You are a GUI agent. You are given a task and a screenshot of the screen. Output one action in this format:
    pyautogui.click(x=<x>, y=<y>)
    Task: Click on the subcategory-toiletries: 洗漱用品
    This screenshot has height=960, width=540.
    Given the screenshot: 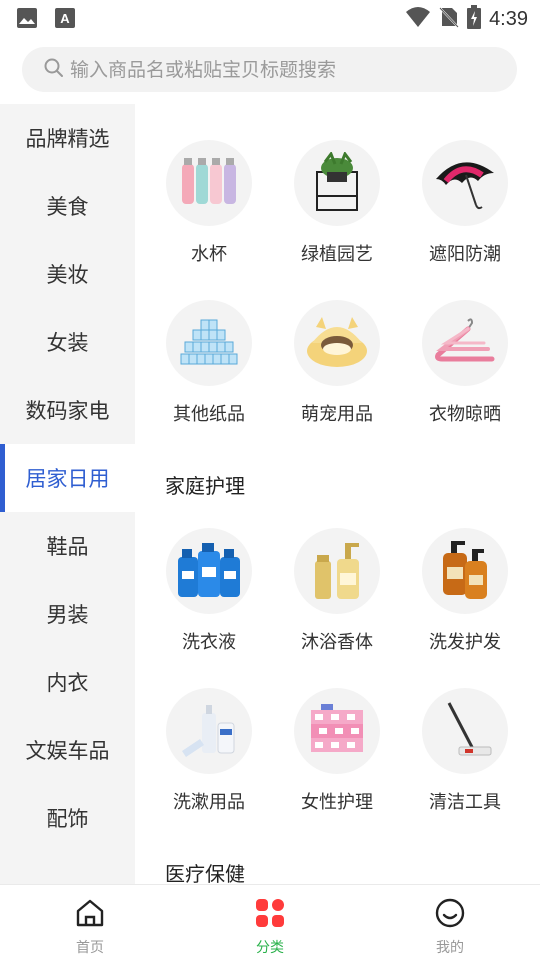 What is the action you would take?
    pyautogui.click(x=209, y=751)
    